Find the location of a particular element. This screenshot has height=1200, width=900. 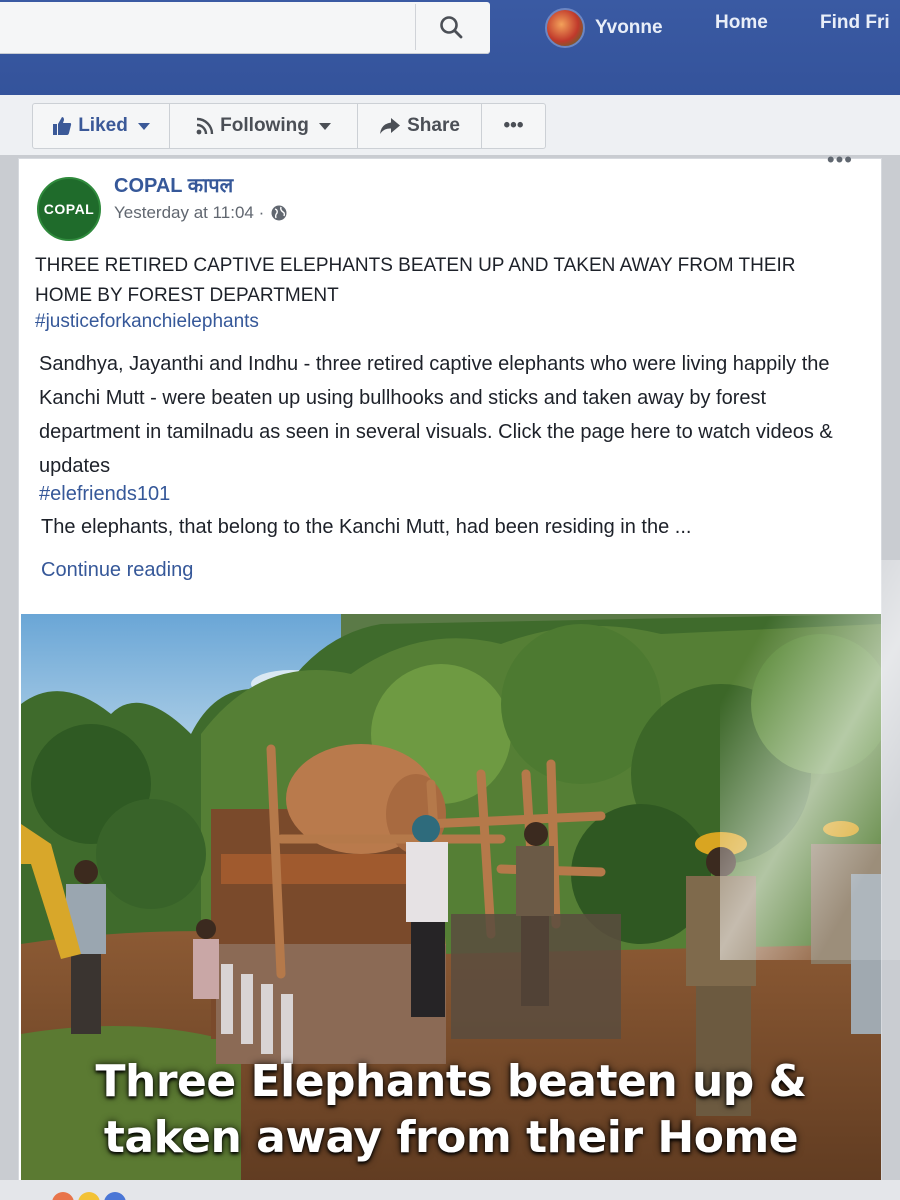

page-avatar: COPAL is located at coordinates (69, 209).